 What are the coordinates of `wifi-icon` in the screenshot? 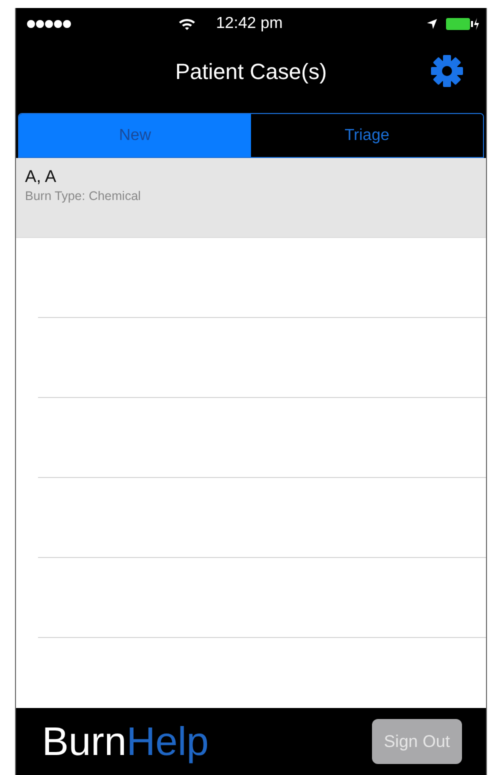 It's located at (187, 24).